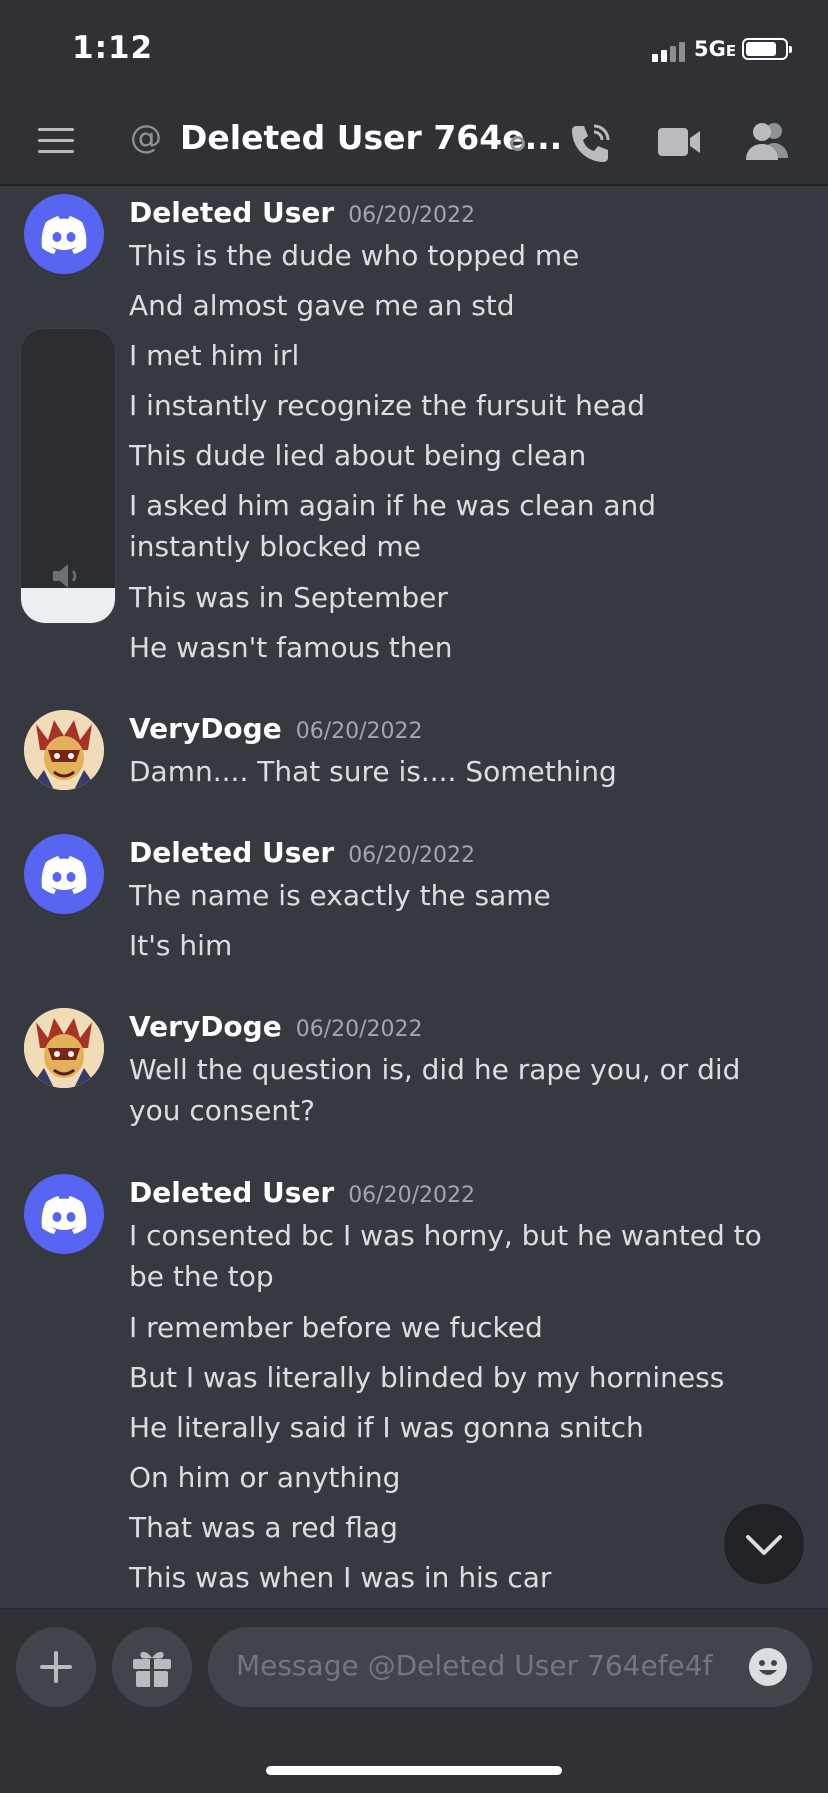  Describe the element at coordinates (56, 141) in the screenshot. I see `menu-icon` at that location.